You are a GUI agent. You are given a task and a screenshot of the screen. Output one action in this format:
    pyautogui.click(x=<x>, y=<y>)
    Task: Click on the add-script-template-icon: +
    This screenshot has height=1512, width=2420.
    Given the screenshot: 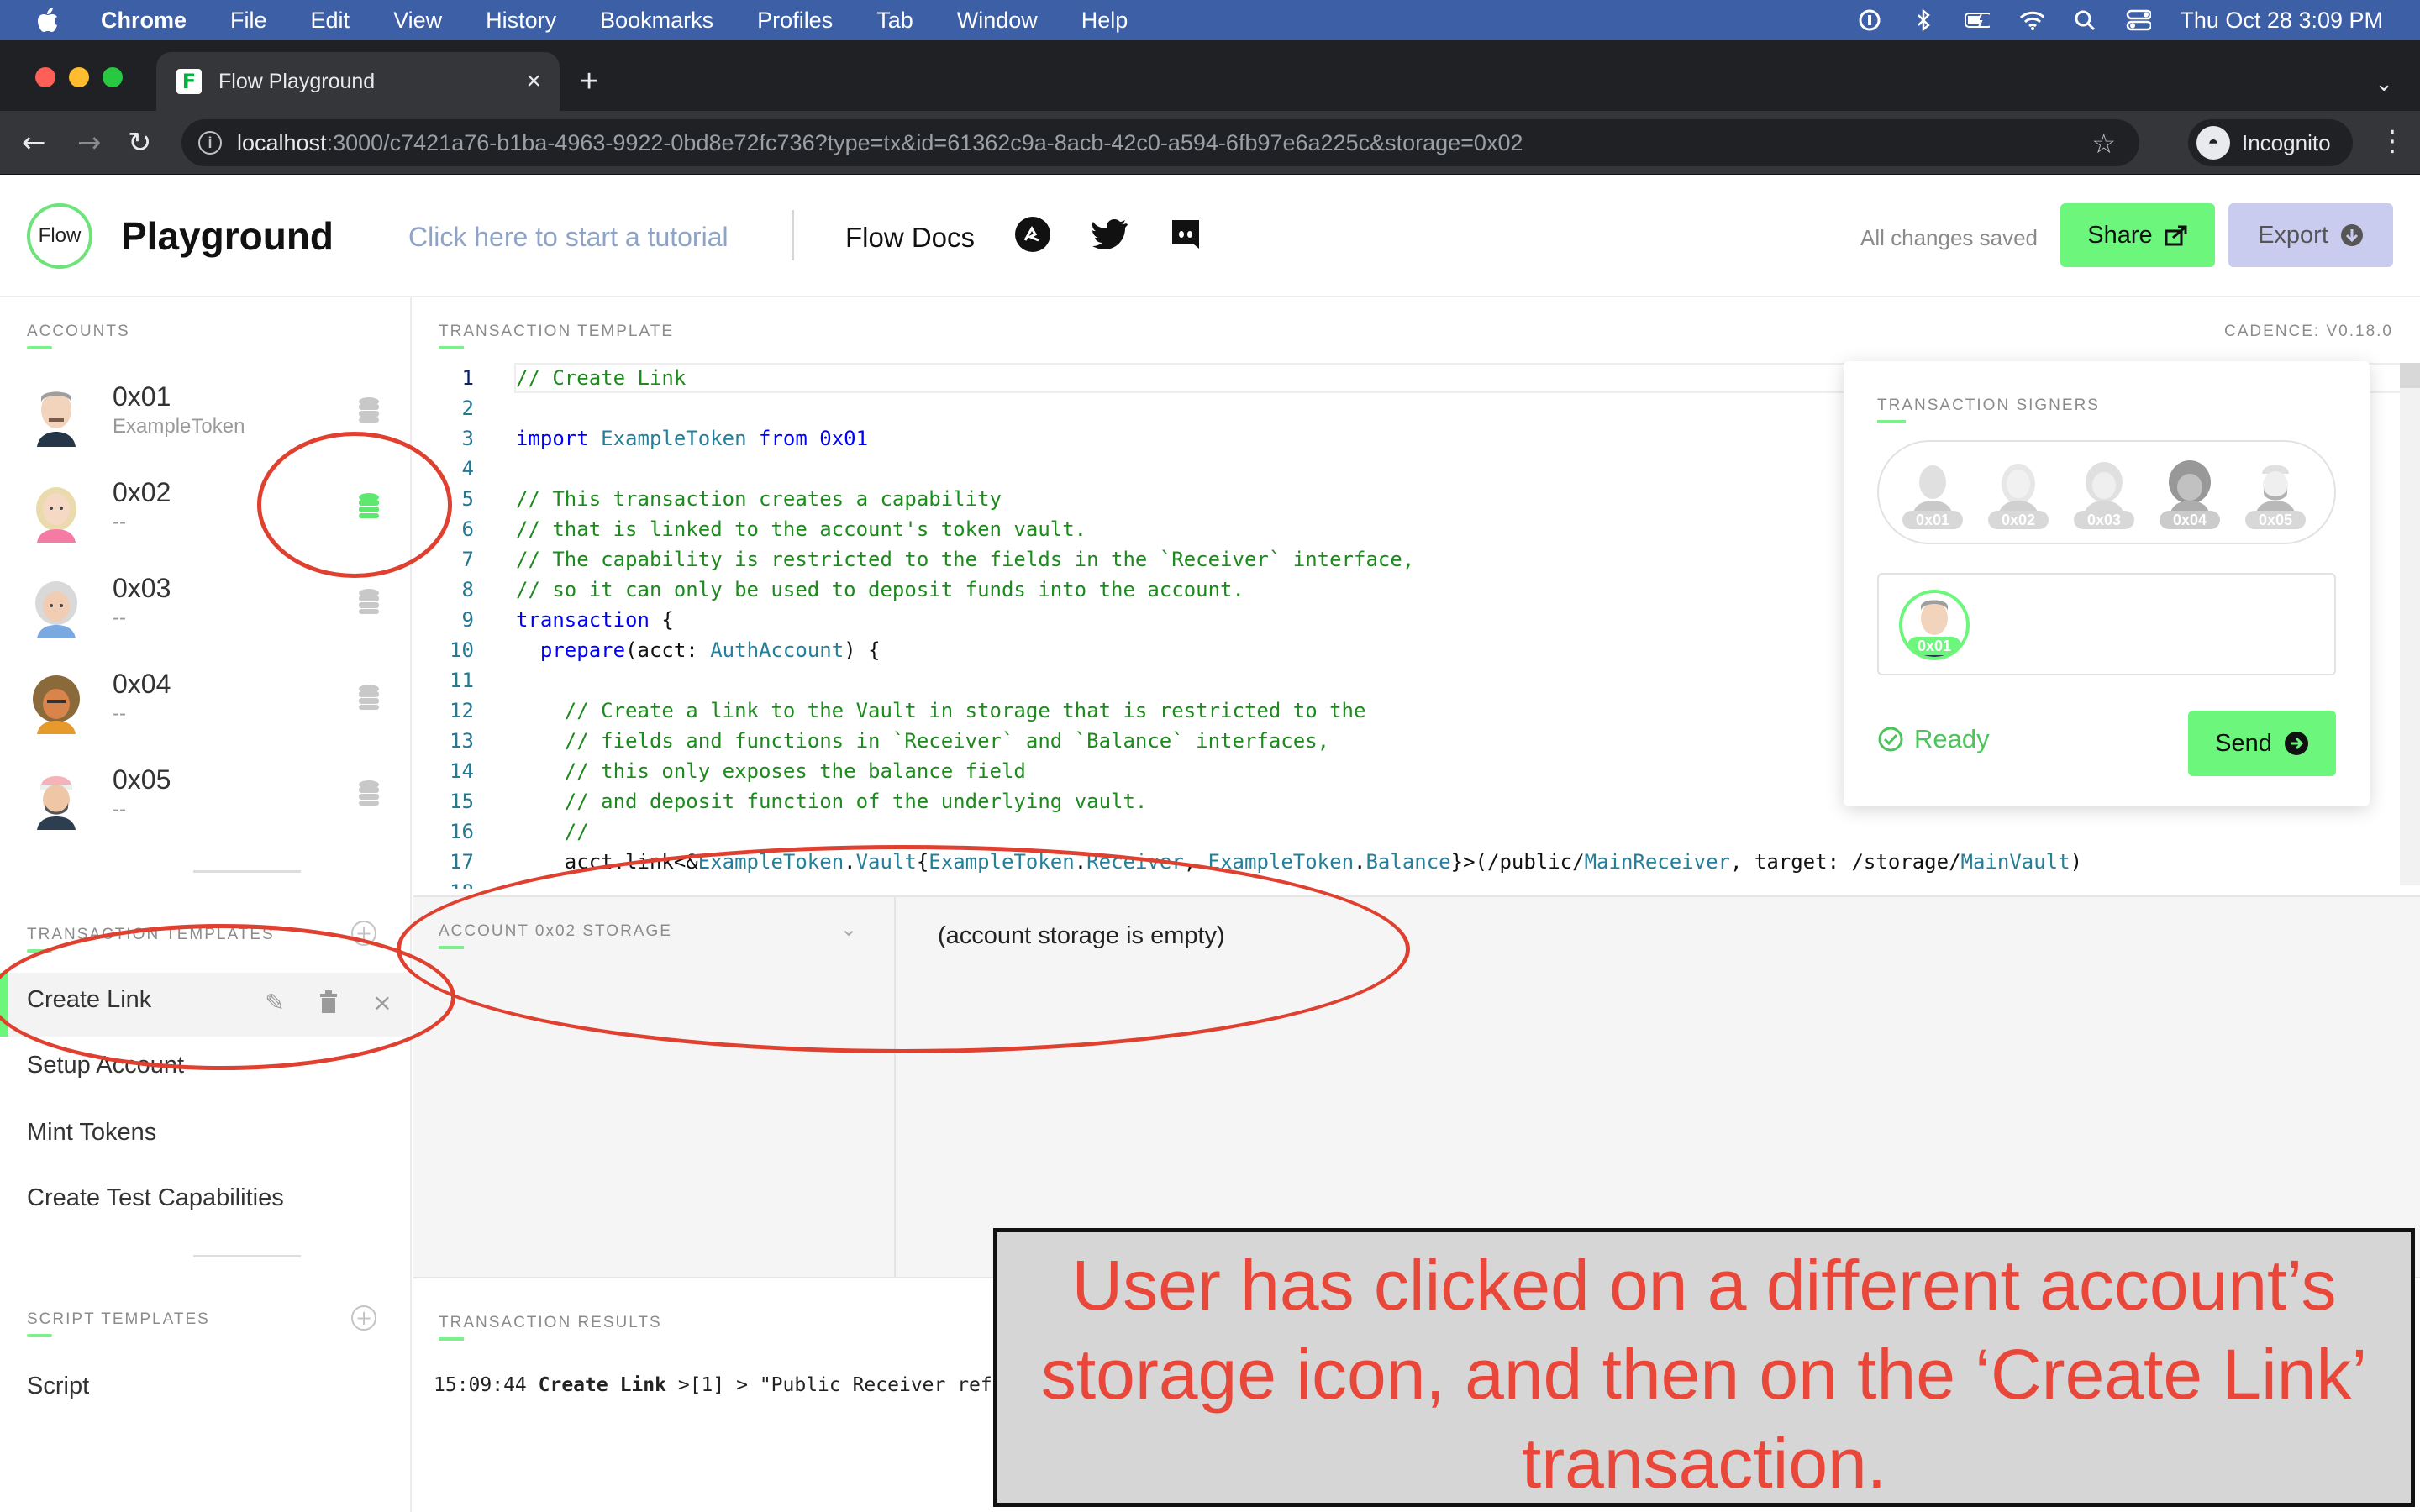 What is the action you would take?
    pyautogui.click(x=363, y=1318)
    